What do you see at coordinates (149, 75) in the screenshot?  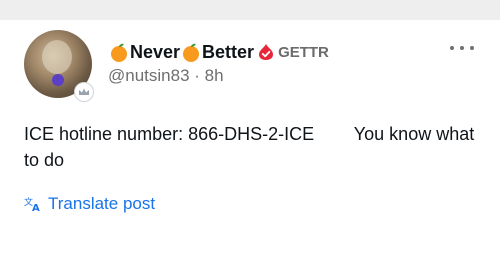 I see `handle: @nutsin83` at bounding box center [149, 75].